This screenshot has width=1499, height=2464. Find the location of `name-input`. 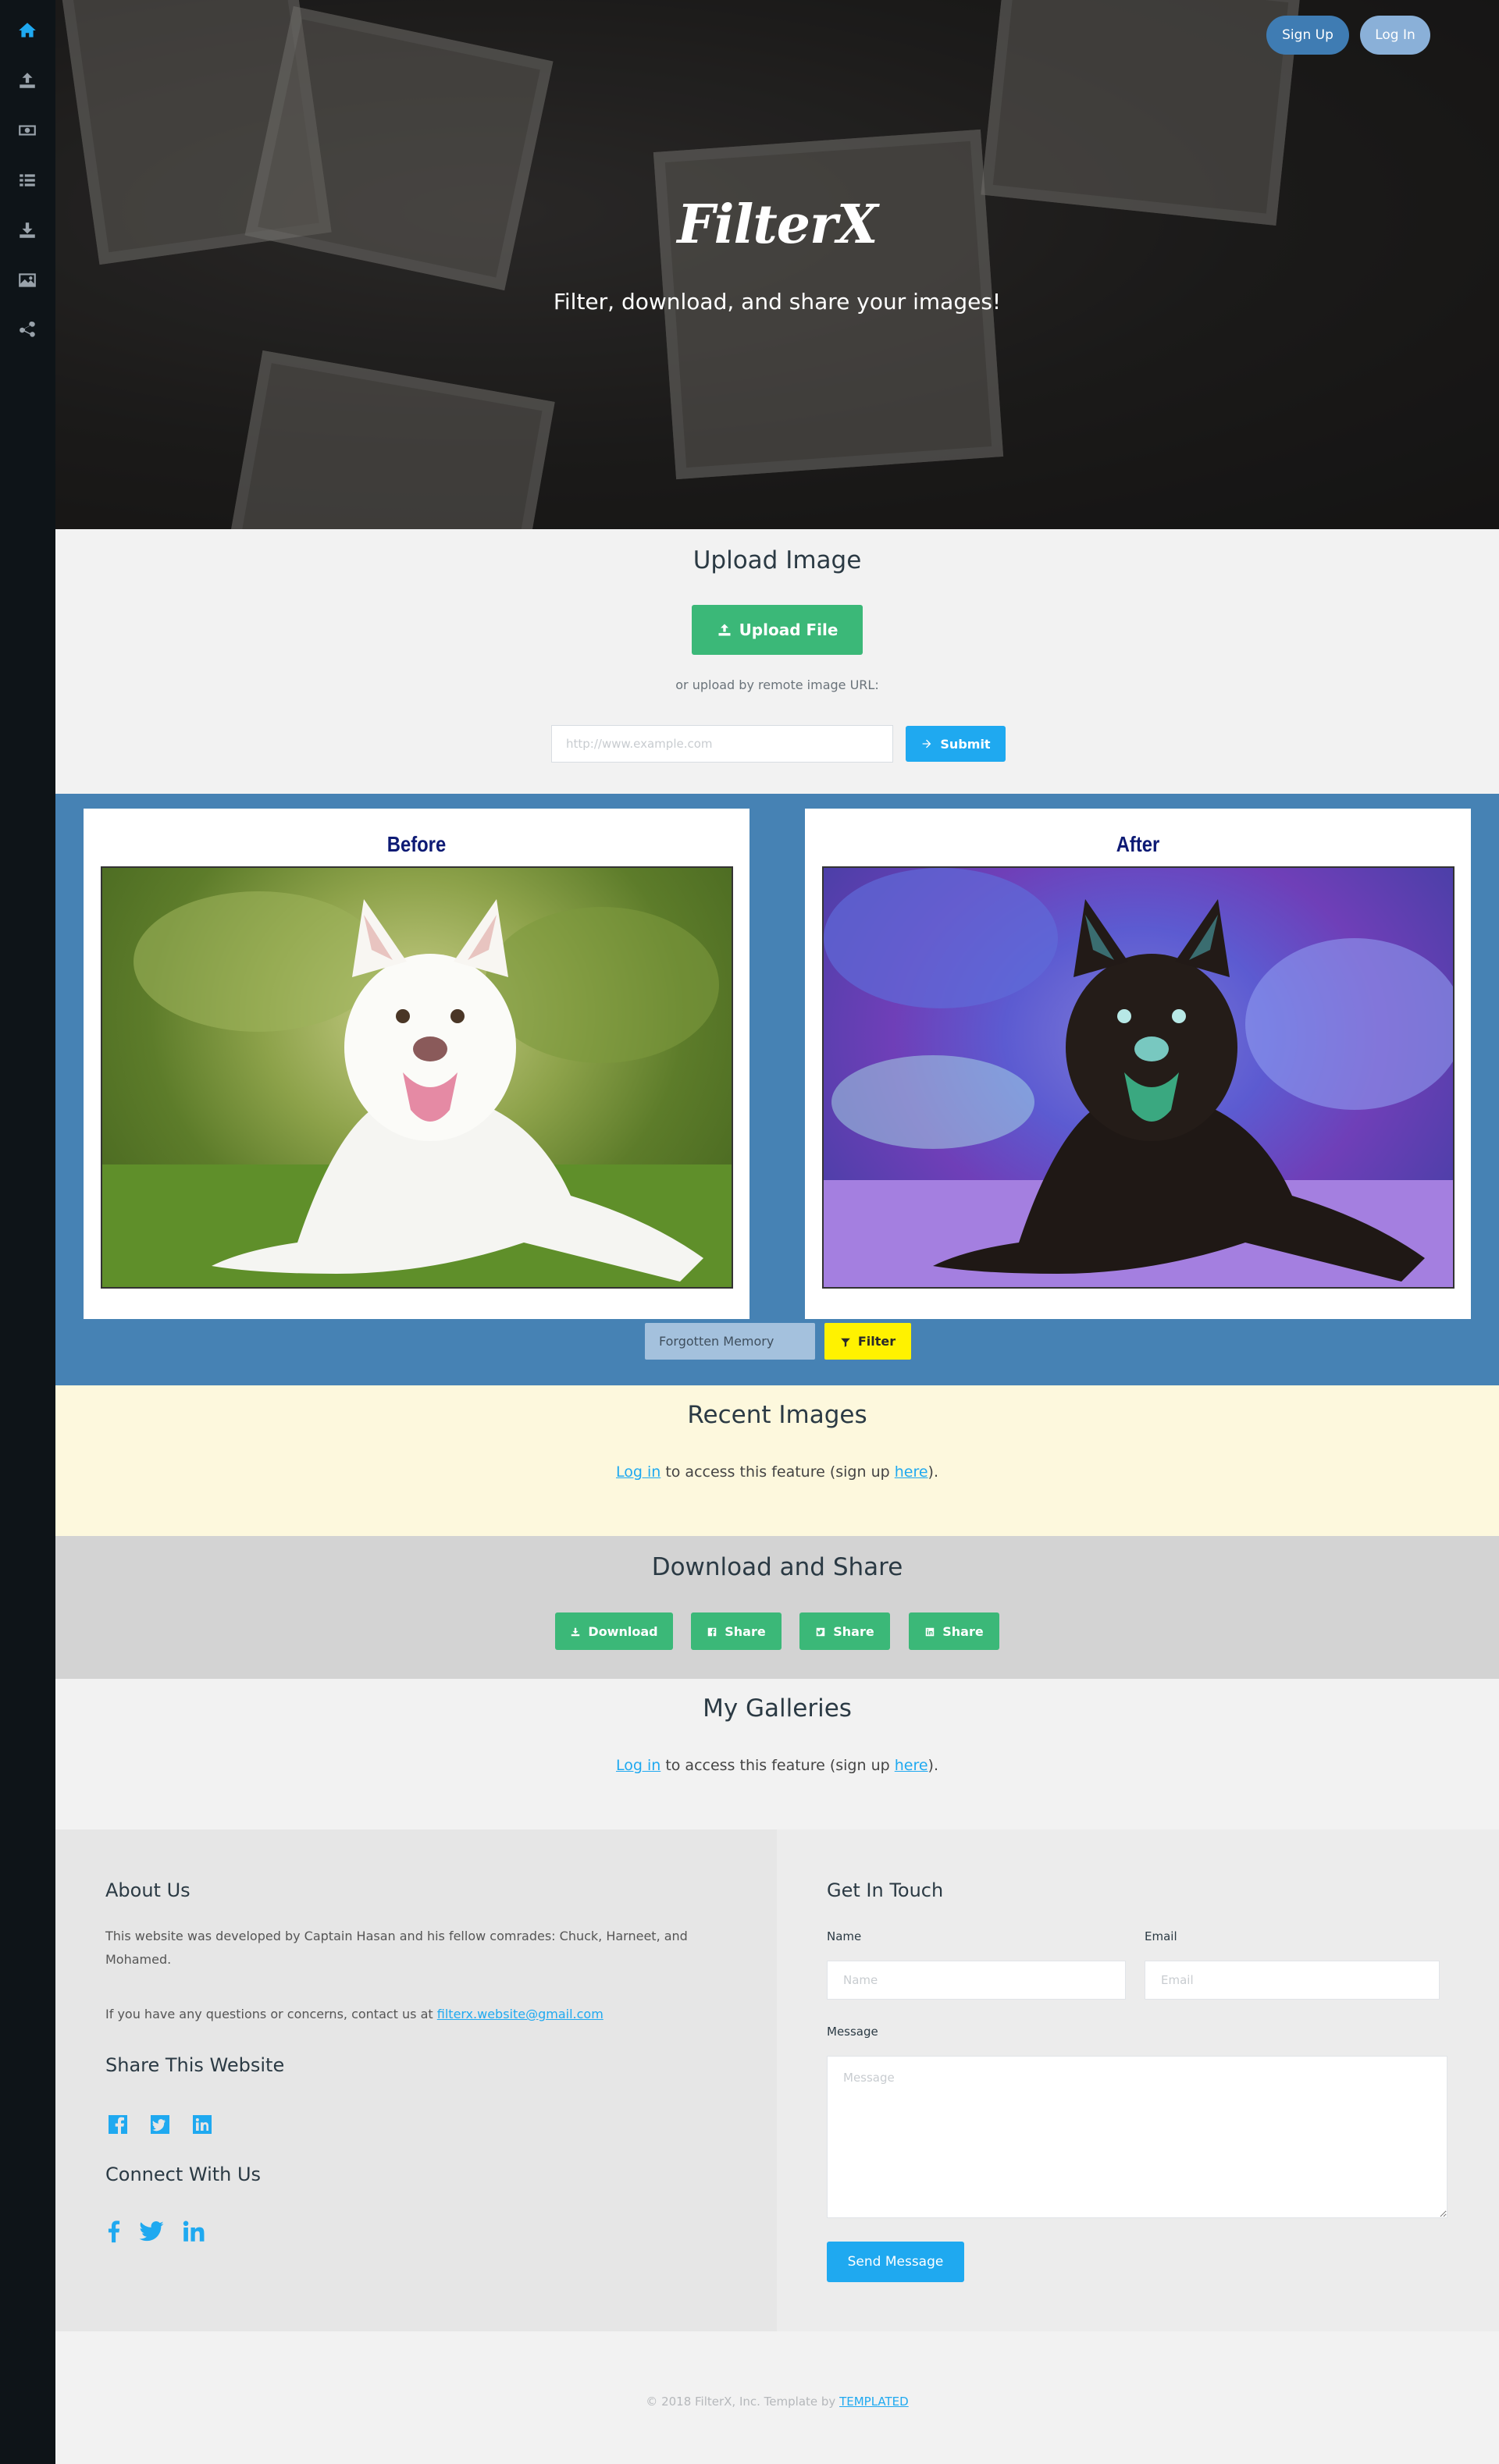

name-input is located at coordinates (977, 1980).